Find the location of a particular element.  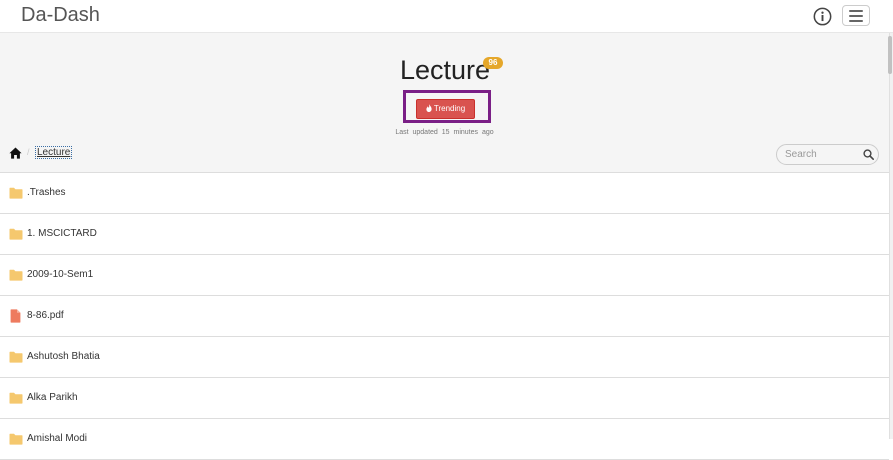

file-name: 8-86.pdf is located at coordinates (45, 315).